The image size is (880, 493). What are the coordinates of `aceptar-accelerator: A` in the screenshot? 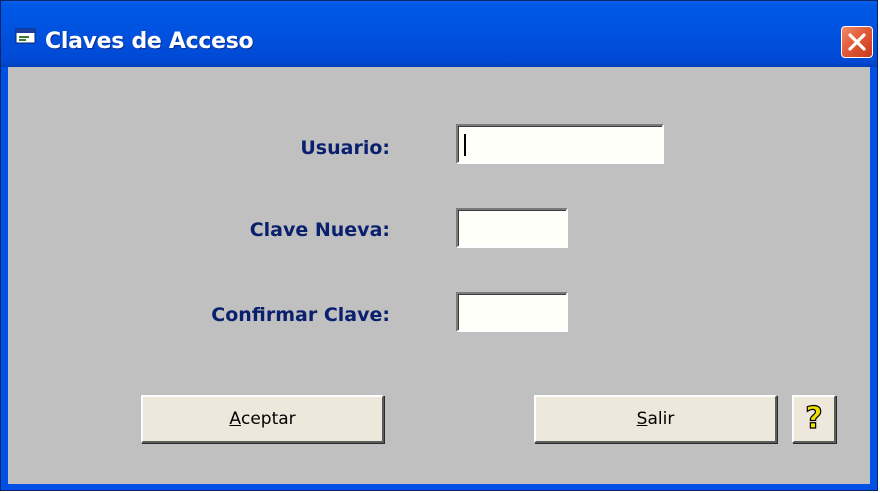 It's located at (235, 419).